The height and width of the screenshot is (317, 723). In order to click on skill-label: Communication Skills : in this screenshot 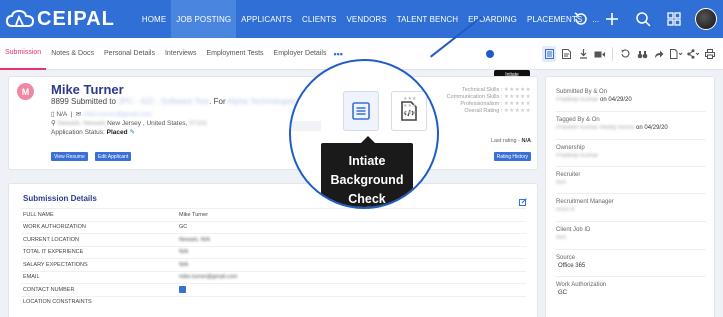, I will do `click(474, 97)`.